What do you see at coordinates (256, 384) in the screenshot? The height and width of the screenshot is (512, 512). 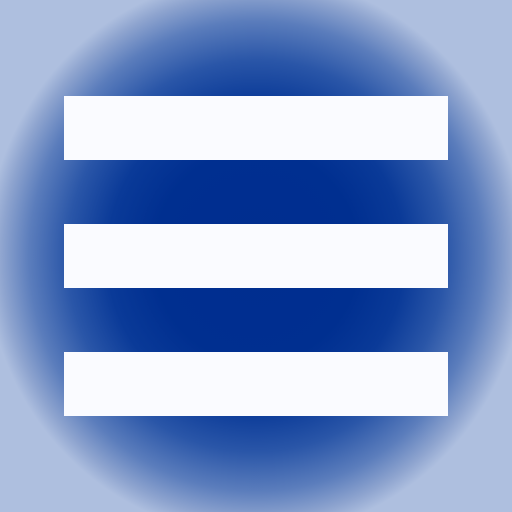 I see `menu-bar-bottom` at bounding box center [256, 384].